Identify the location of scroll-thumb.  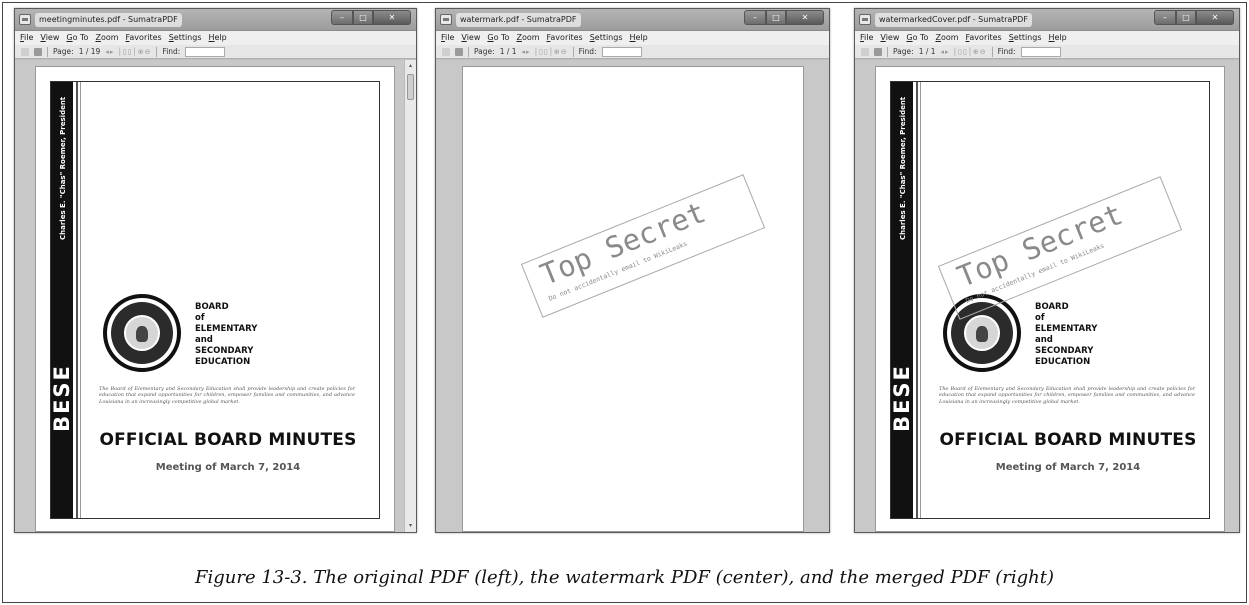
(410, 87).